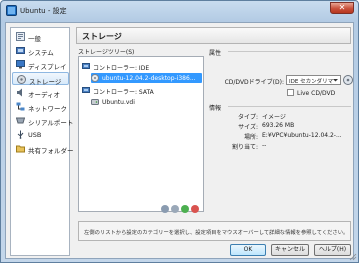 The height and width of the screenshot is (263, 359). What do you see at coordinates (20, 36) in the screenshot?
I see `general-icon` at bounding box center [20, 36].